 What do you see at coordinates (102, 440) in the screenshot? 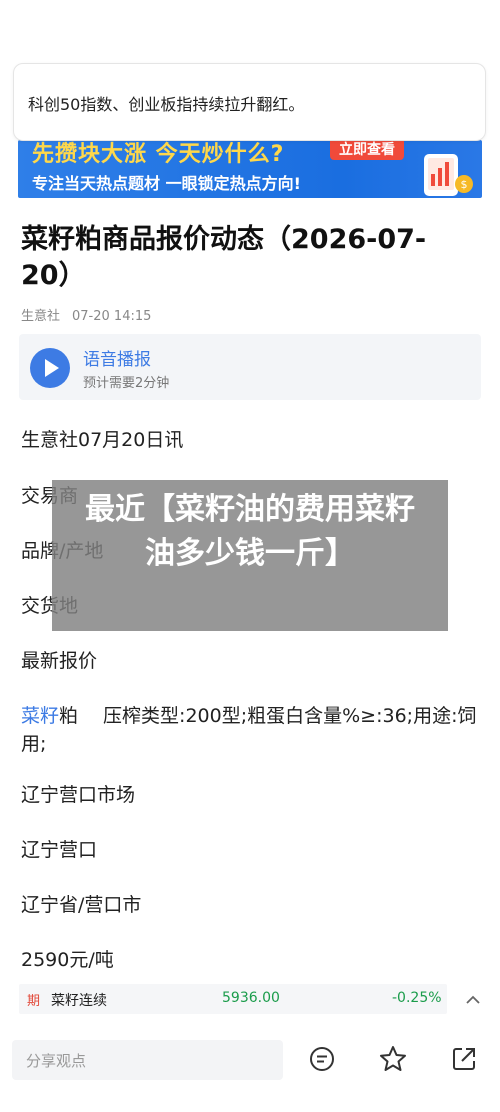
I see `dateline: 生意社07月20日讯` at bounding box center [102, 440].